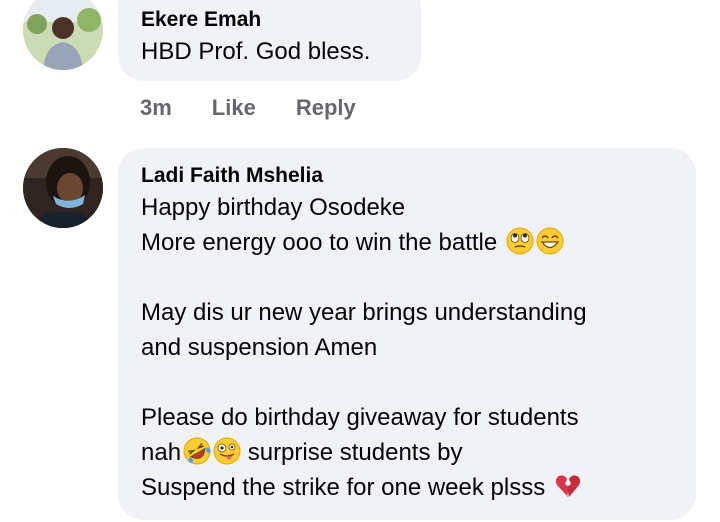 The width and height of the screenshot is (720, 522). I want to click on comment-text-segment: surprise students by, so click(355, 452).